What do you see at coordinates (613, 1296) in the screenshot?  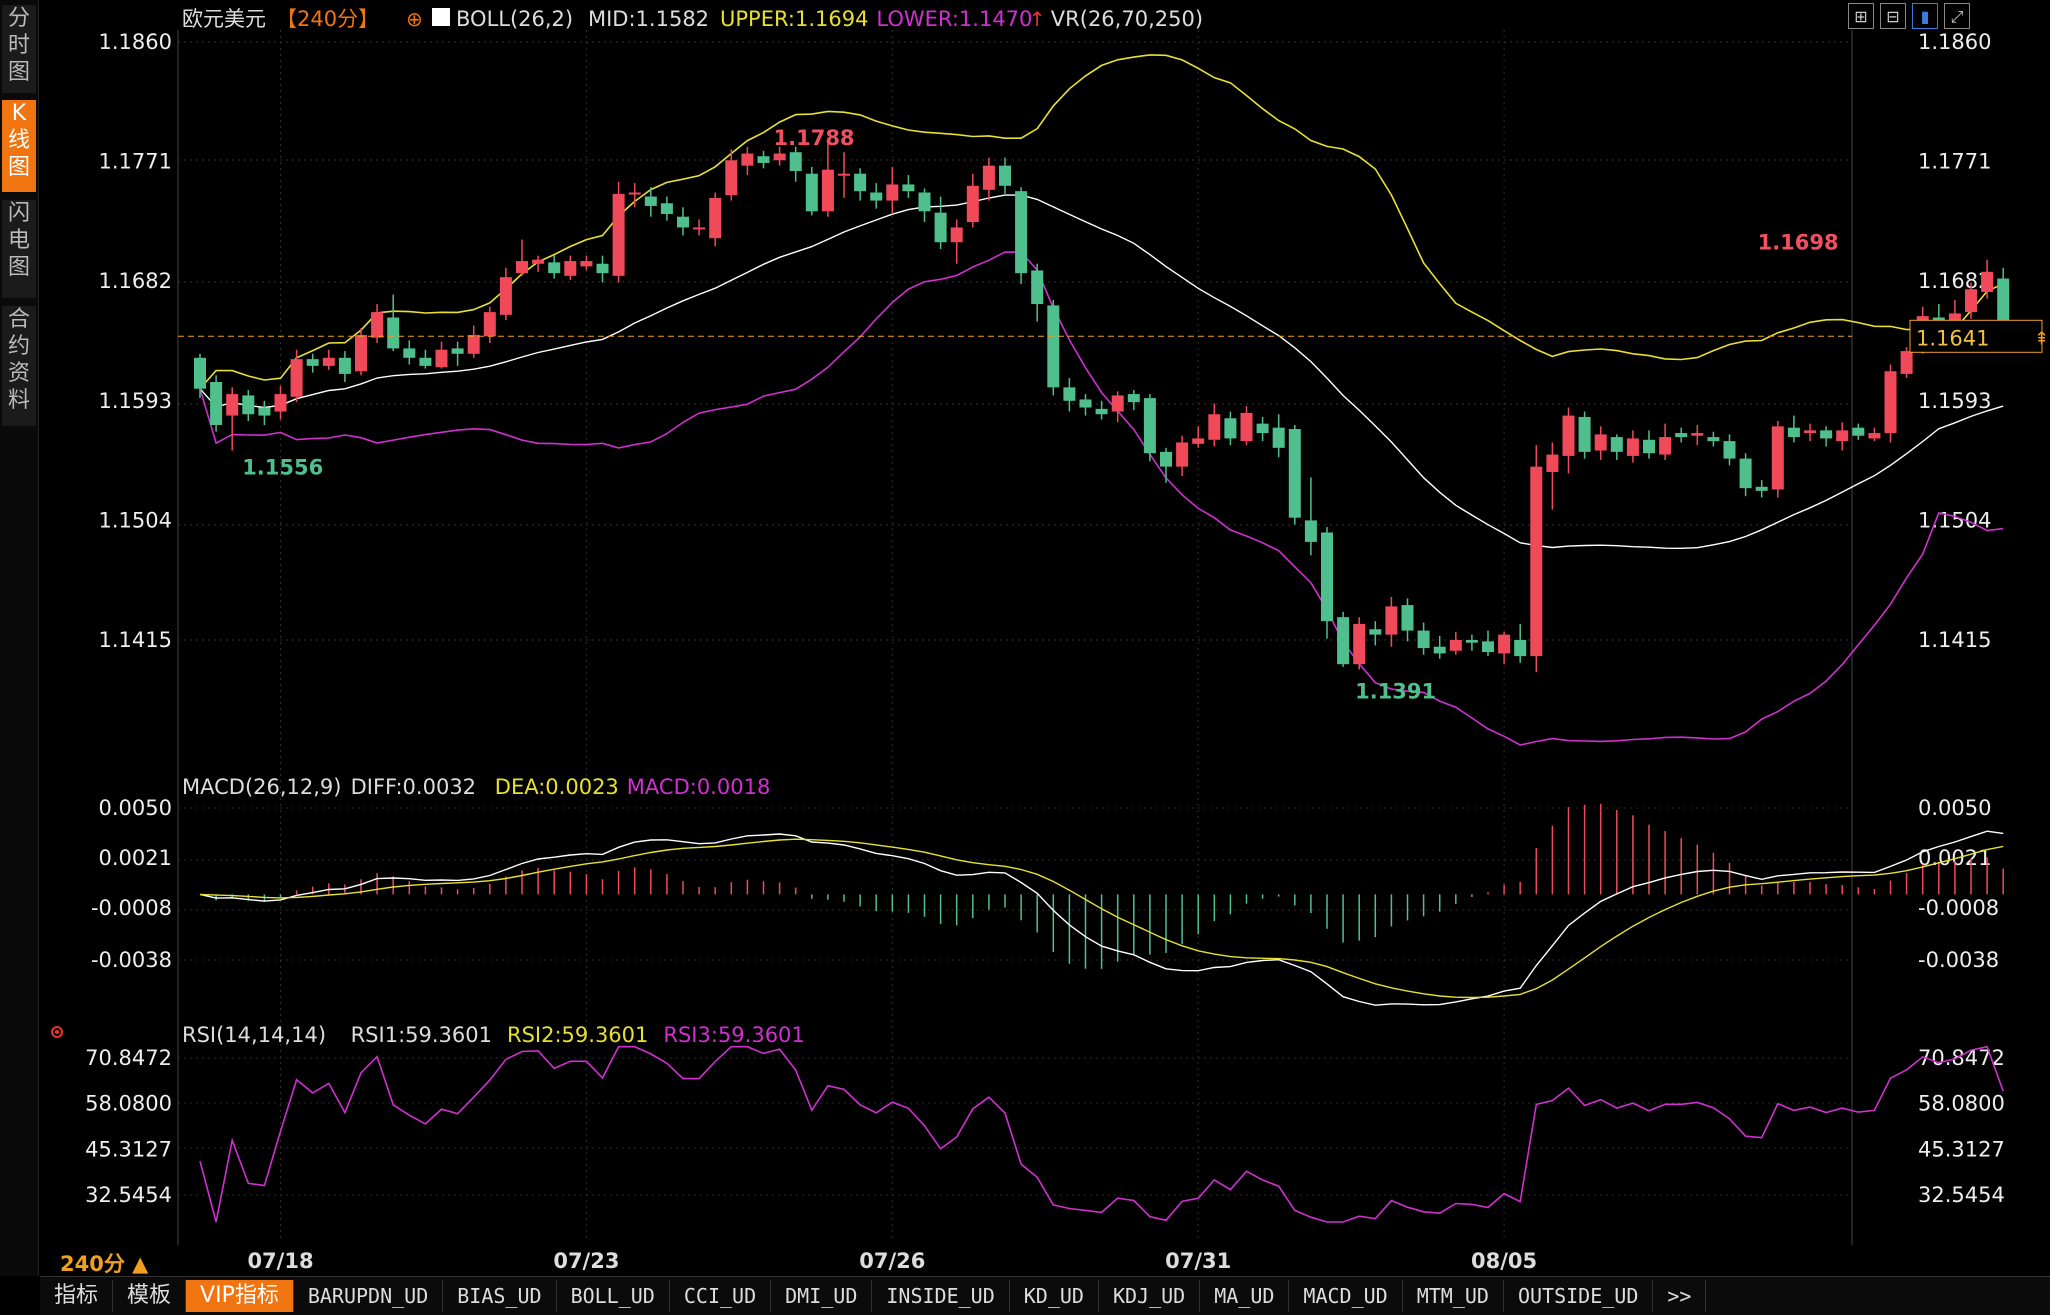 I see `indicator-tab-5: BOLL_UD` at bounding box center [613, 1296].